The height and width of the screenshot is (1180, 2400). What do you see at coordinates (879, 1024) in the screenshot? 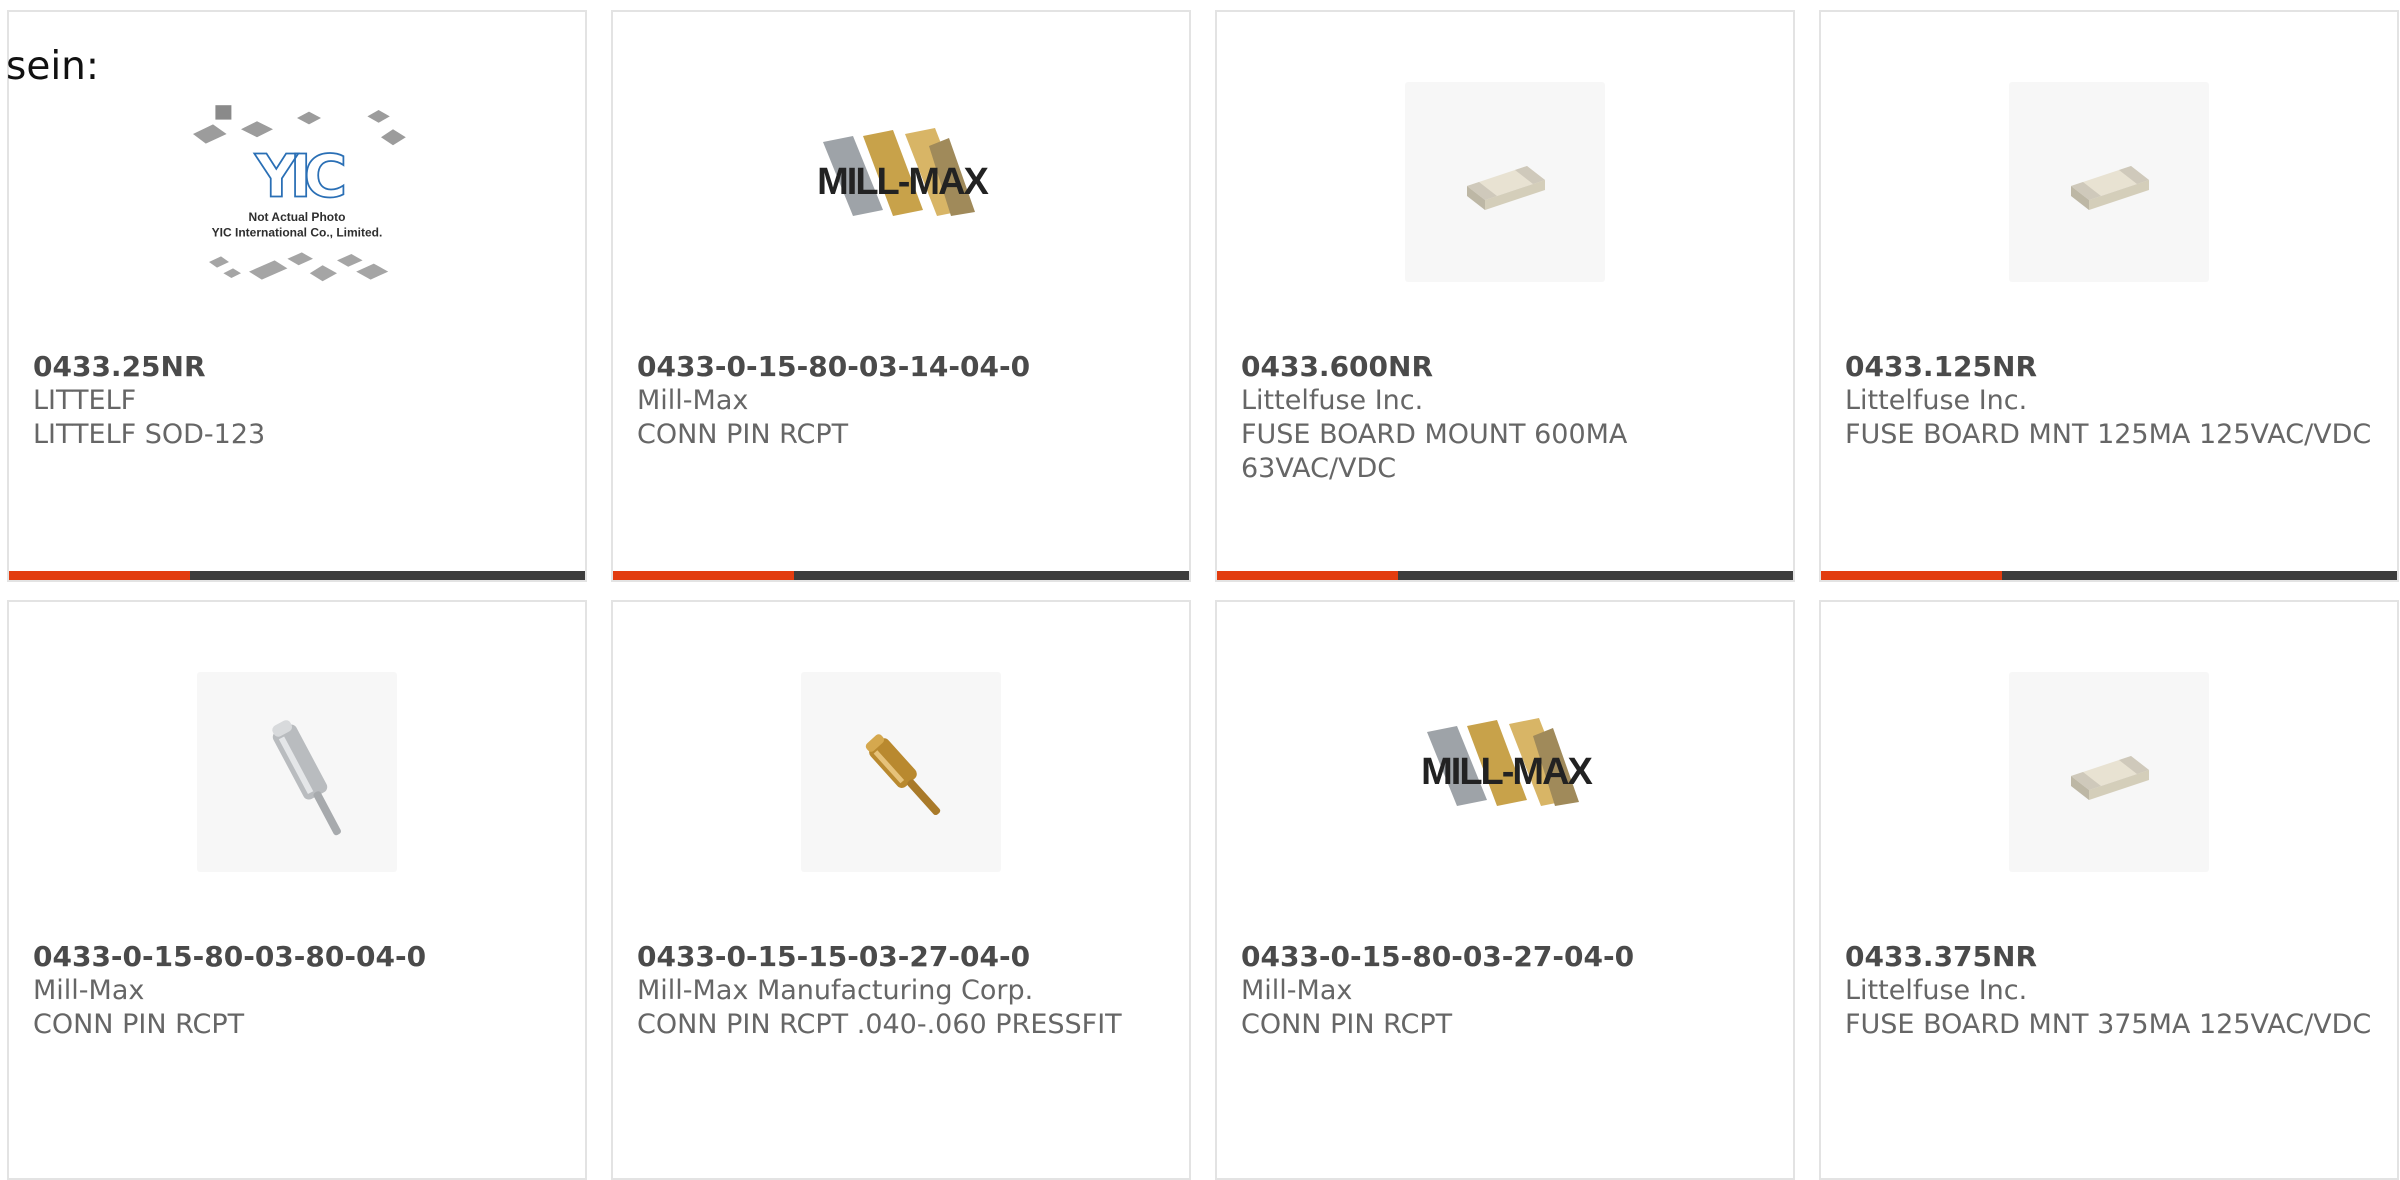
I see `product-description: CONN PIN RCPT .040-.060 PRESSFIT` at bounding box center [879, 1024].